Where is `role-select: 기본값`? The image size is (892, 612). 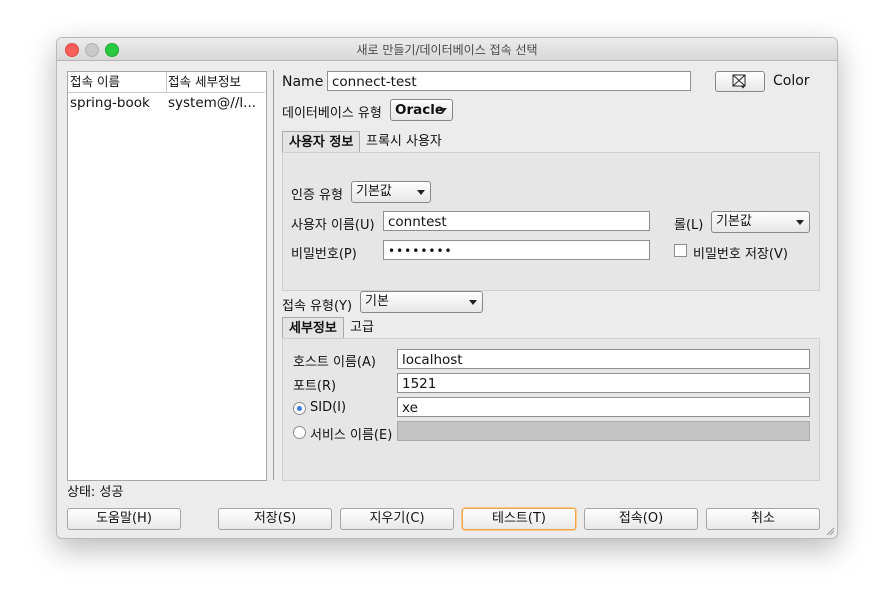 role-select: 기본값 is located at coordinates (760, 222).